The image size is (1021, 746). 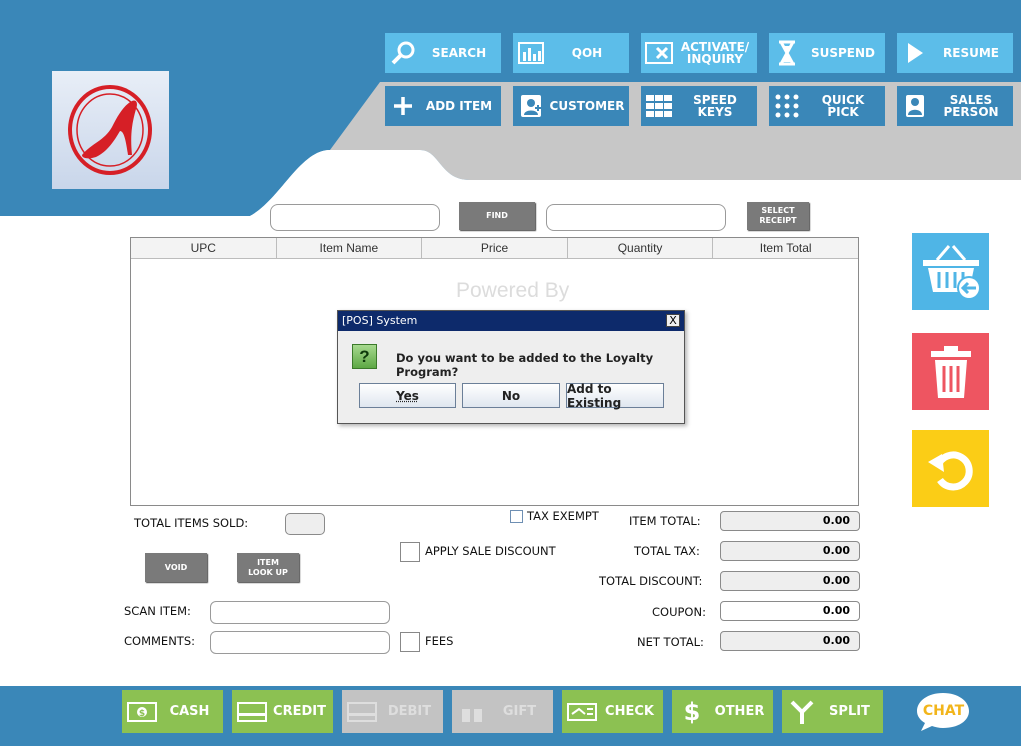 What do you see at coordinates (531, 53) in the screenshot?
I see `bar-chart-icon` at bounding box center [531, 53].